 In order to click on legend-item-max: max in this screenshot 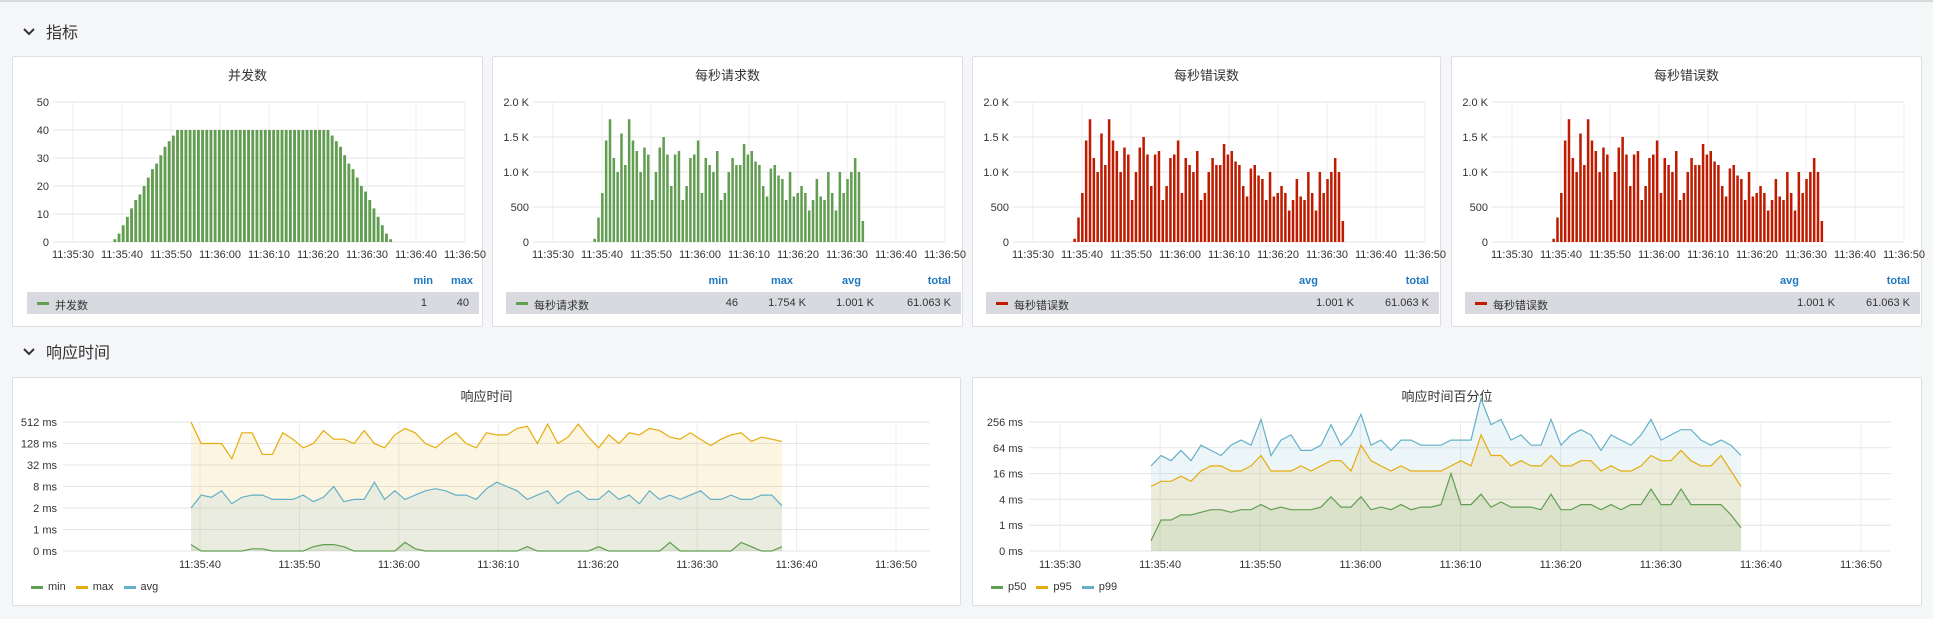, I will do `click(94, 587)`.